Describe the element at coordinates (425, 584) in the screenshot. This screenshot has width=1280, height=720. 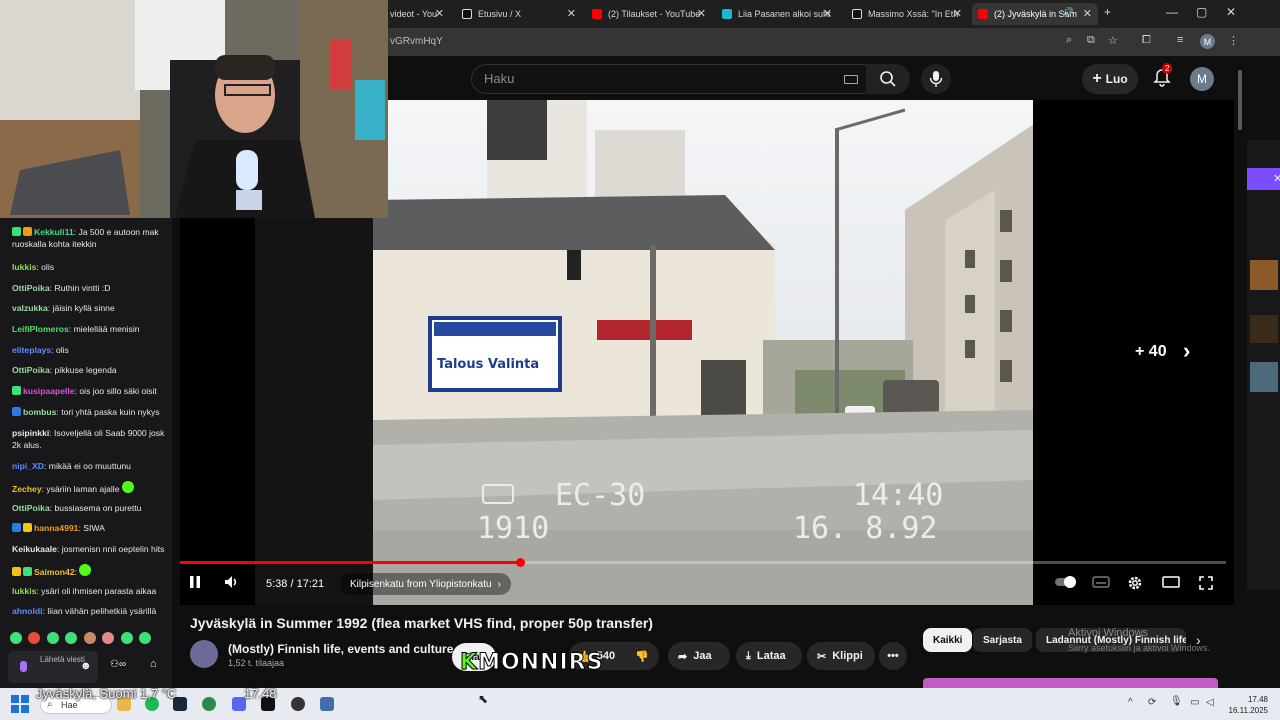
I see `chapter-button: Kilpisenkatu from Yliopistonkatu ›` at that location.